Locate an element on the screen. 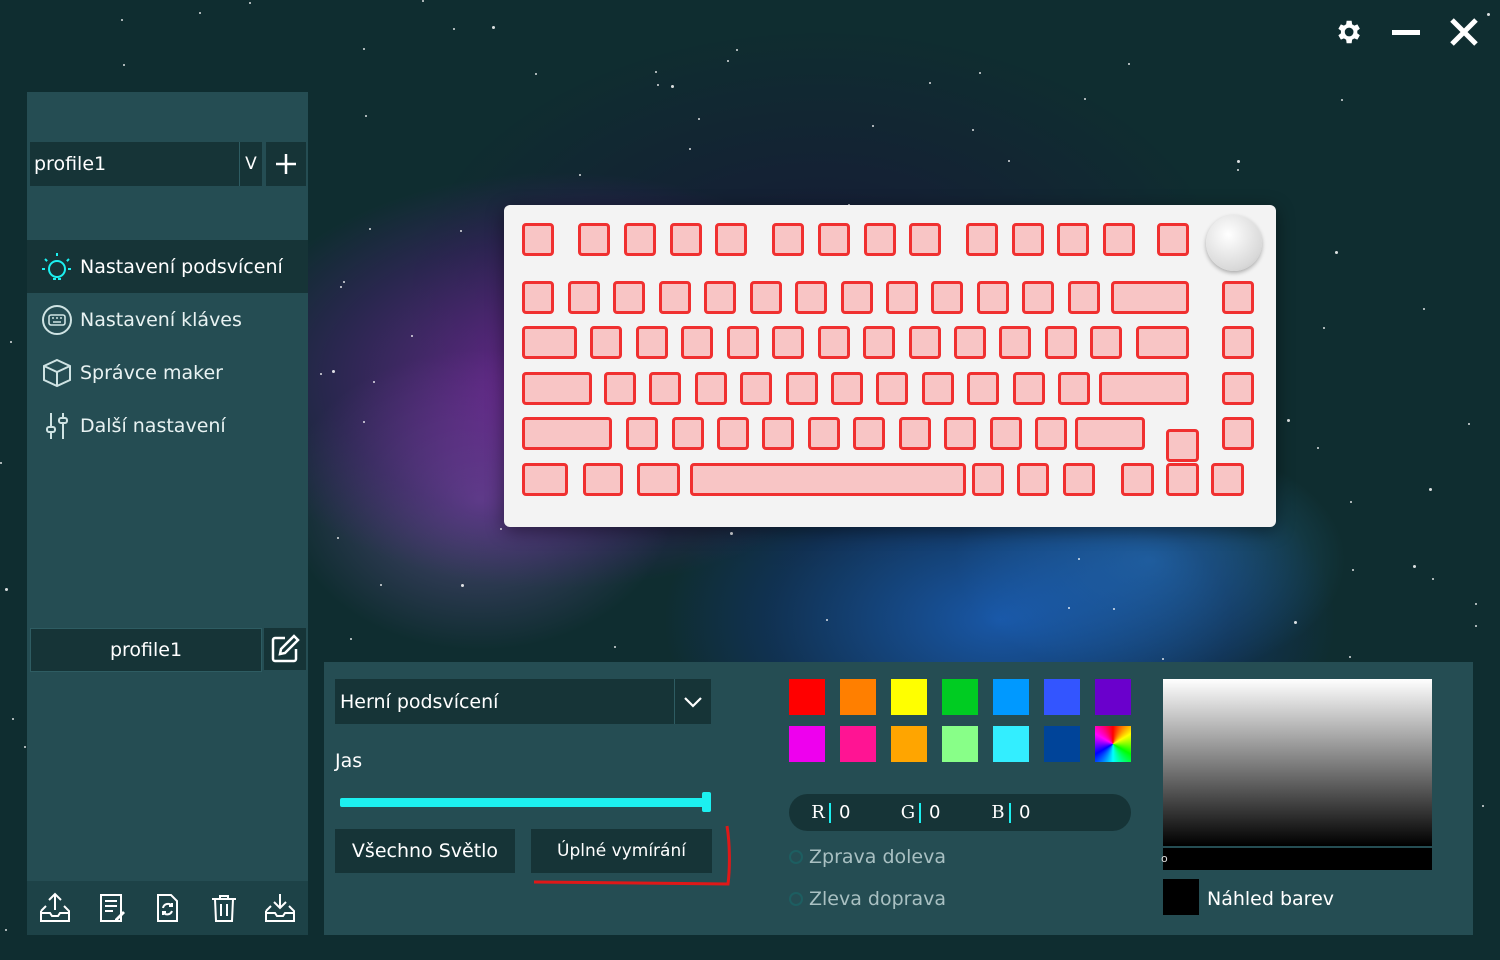 Image resolution: width=1500 pixels, height=960 pixels. import-icon is located at coordinates (280, 908).